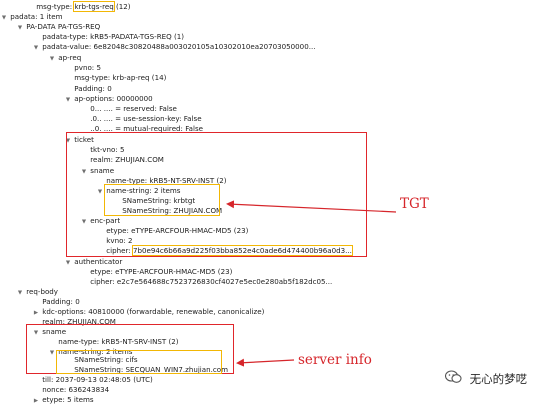 This screenshot has height=406, width=554. What do you see at coordinates (453, 379) in the screenshot?
I see `wechat-logo-icon` at bounding box center [453, 379].